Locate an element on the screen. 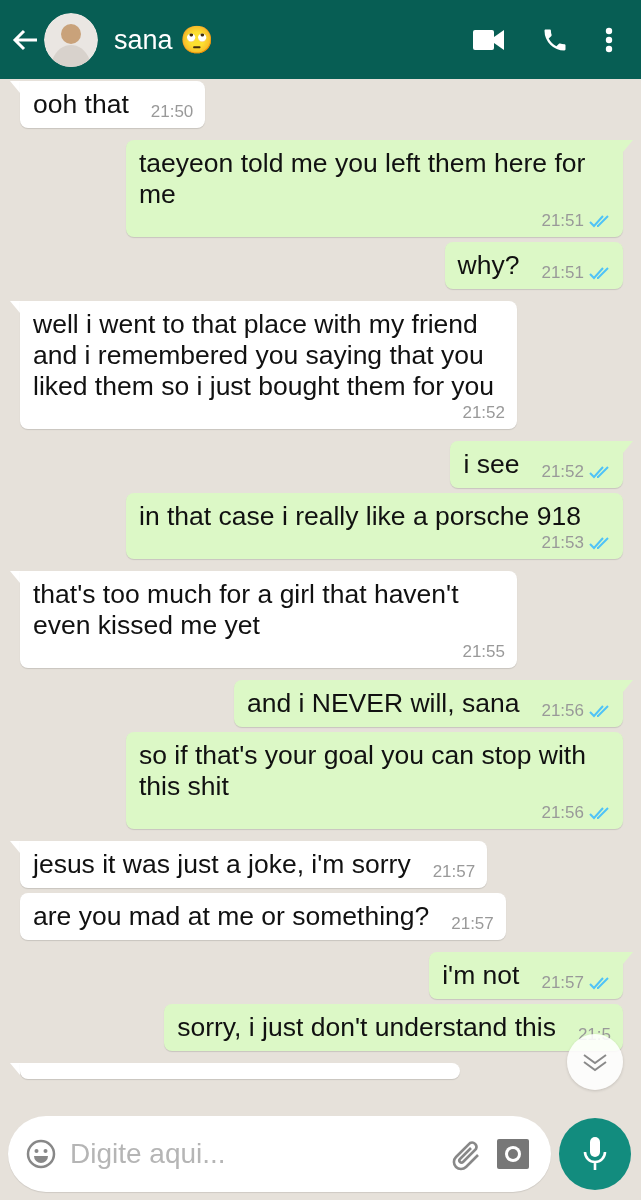 The height and width of the screenshot is (1200, 641). microphone-icon is located at coordinates (595, 1154).